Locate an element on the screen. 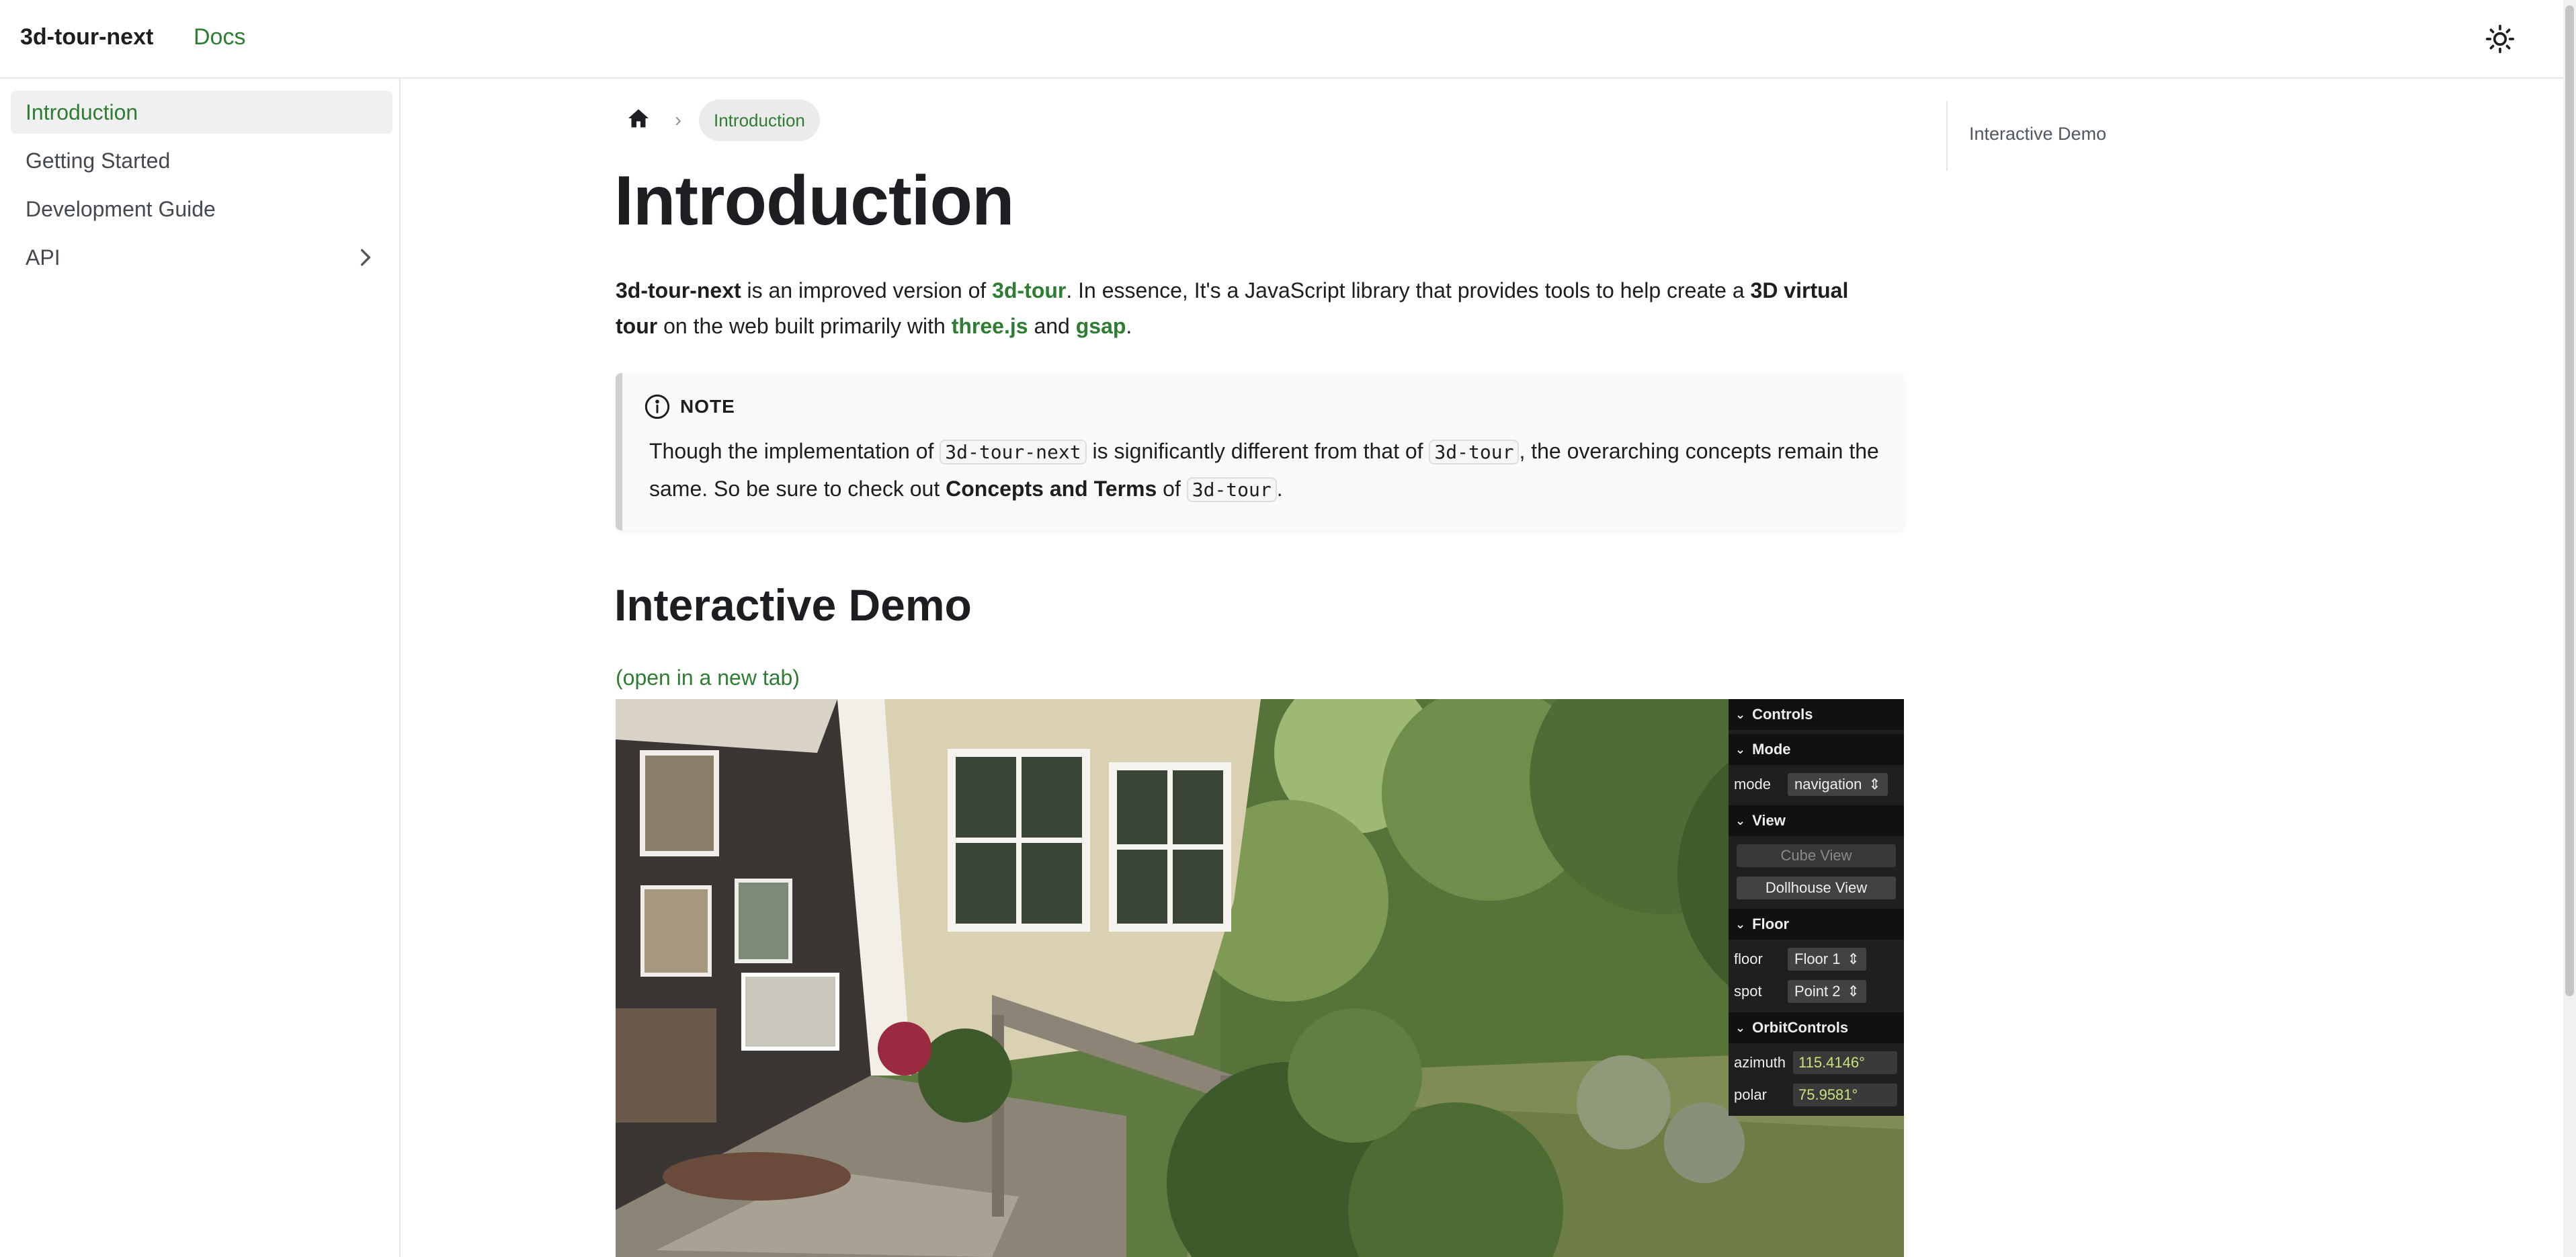 This screenshot has height=1257, width=2576. toc-item-interactive-demo: Interactive Demo is located at coordinates (2037, 134).